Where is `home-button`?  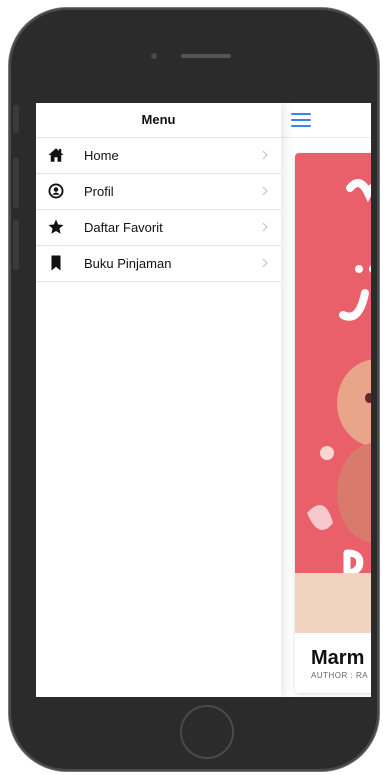
home-button is located at coordinates (207, 732).